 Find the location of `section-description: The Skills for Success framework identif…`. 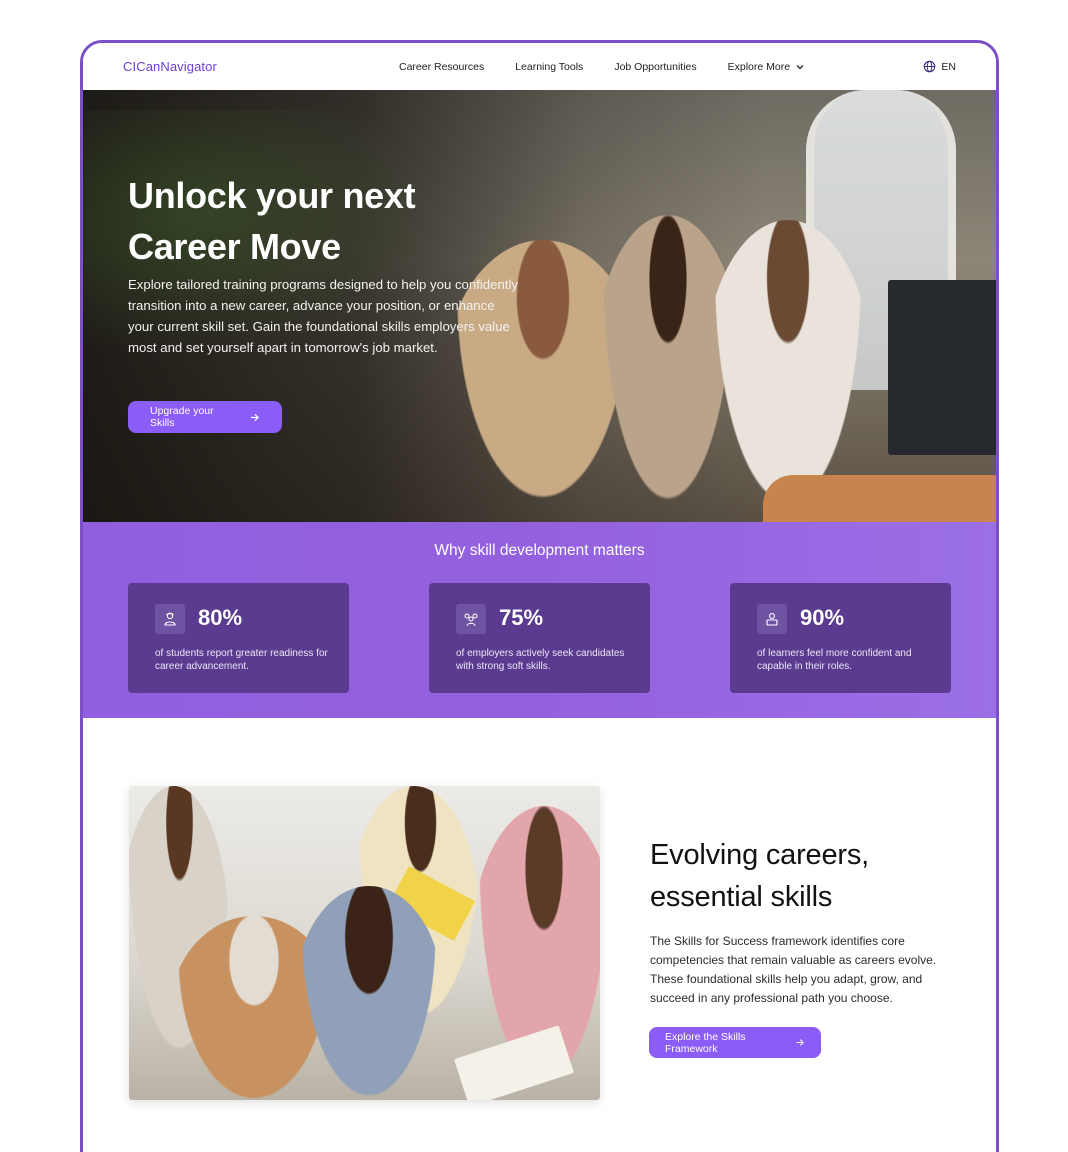

section-description: The Skills for Success framework identif… is located at coordinates (793, 969).